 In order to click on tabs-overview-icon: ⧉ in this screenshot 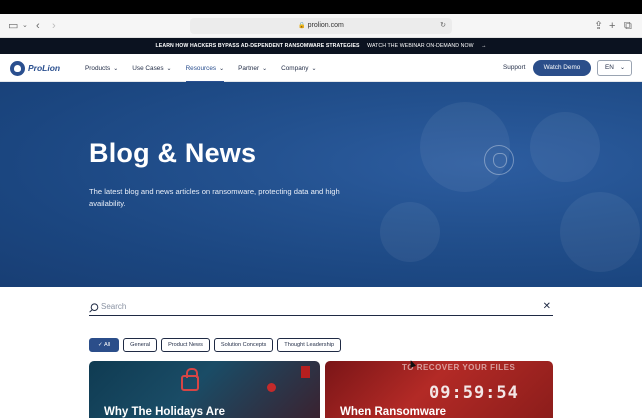, I will do `click(628, 26)`.